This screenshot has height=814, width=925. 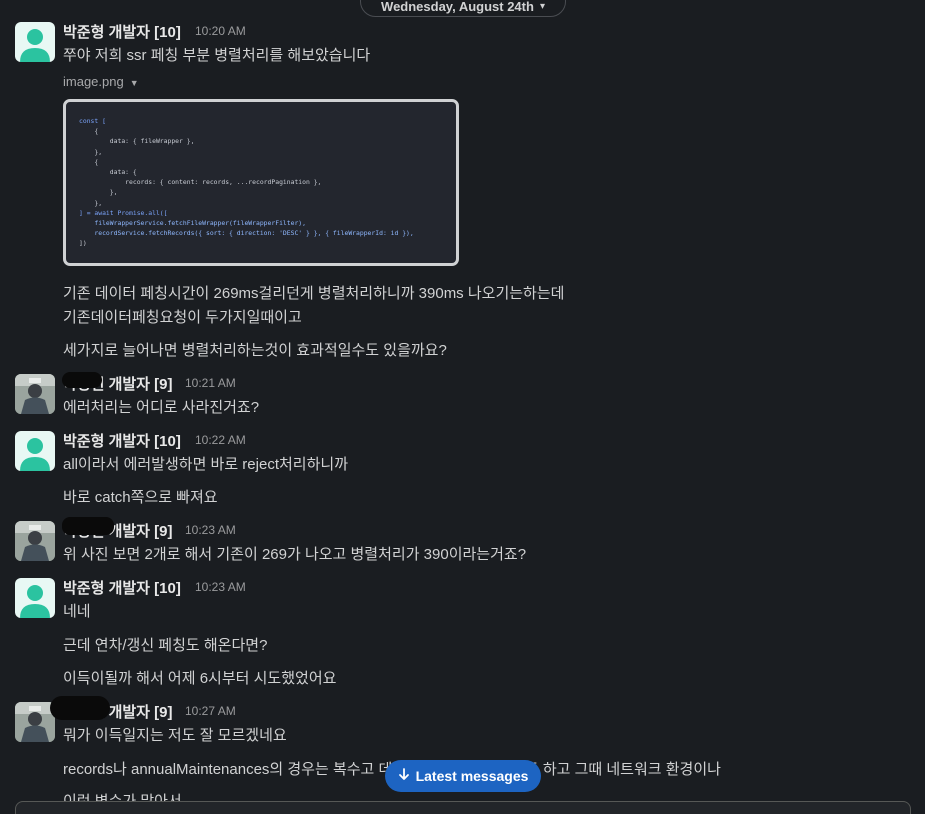 I want to click on latest-messages-button: Latest messages, so click(x=463, y=776).